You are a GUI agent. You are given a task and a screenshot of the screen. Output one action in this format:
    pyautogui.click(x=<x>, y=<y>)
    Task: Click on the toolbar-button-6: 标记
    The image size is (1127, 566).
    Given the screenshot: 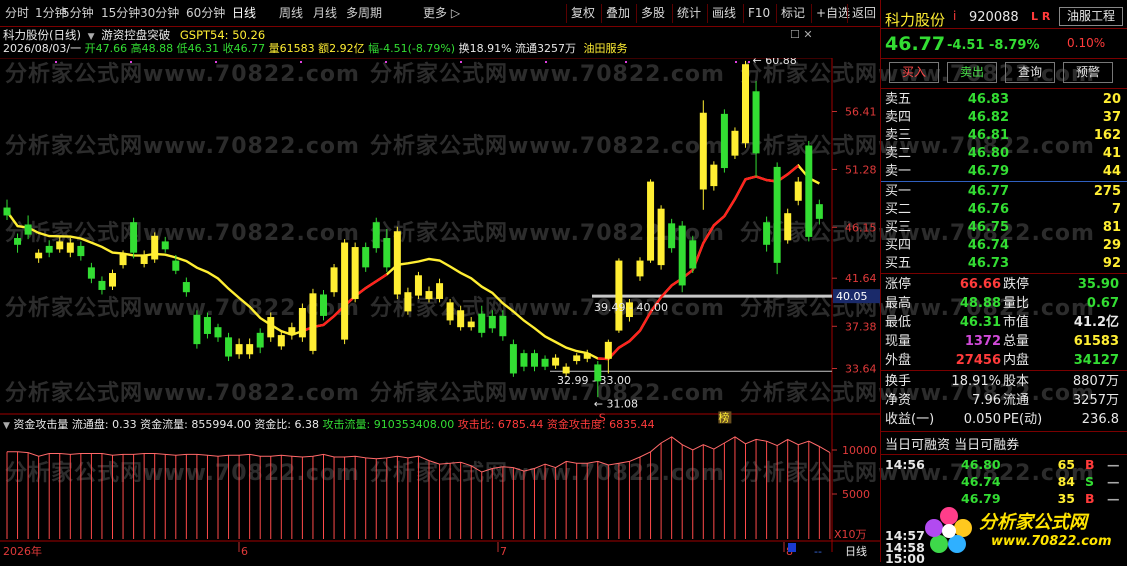 What is the action you would take?
    pyautogui.click(x=792, y=13)
    